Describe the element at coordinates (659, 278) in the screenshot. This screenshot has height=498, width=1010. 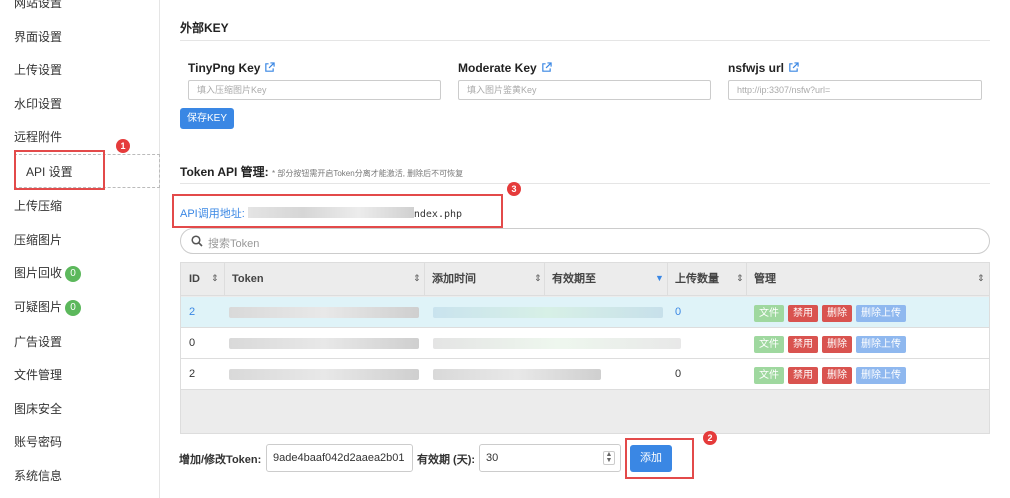
I see `sort-desc-icon: ▼` at that location.